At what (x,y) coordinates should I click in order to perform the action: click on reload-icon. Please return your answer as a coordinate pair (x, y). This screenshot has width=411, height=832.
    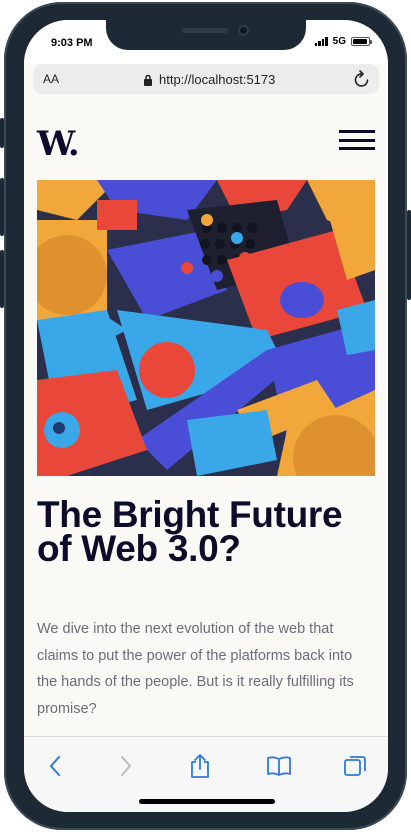
    Looking at the image, I should click on (361, 78).